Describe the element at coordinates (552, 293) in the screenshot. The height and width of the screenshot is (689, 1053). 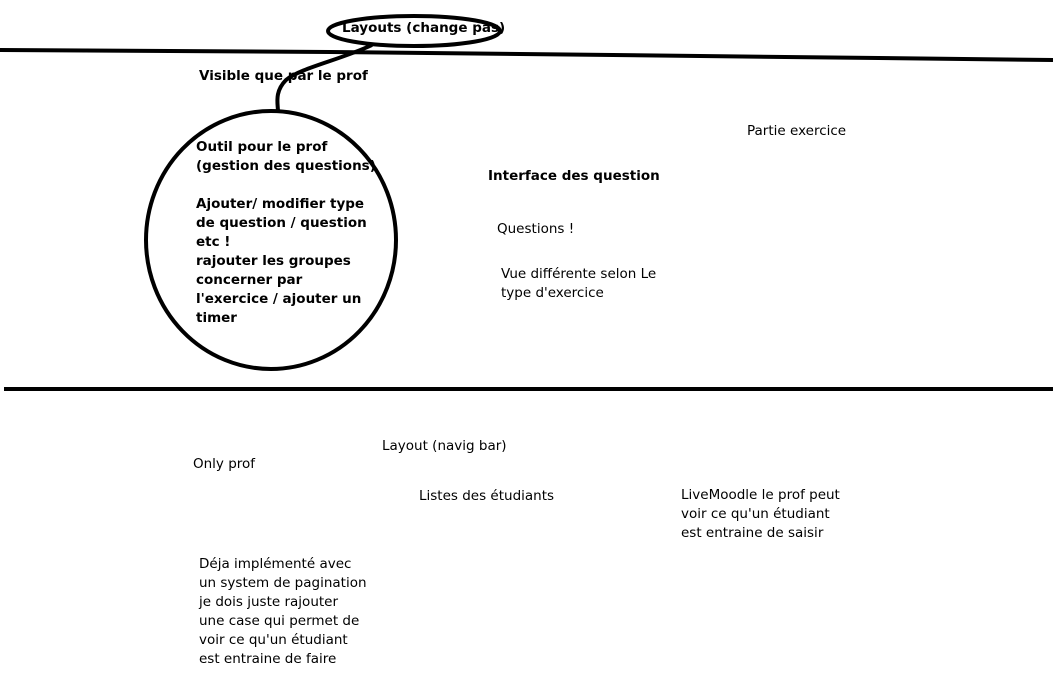
I see `vue-line: type d'exercice` at that location.